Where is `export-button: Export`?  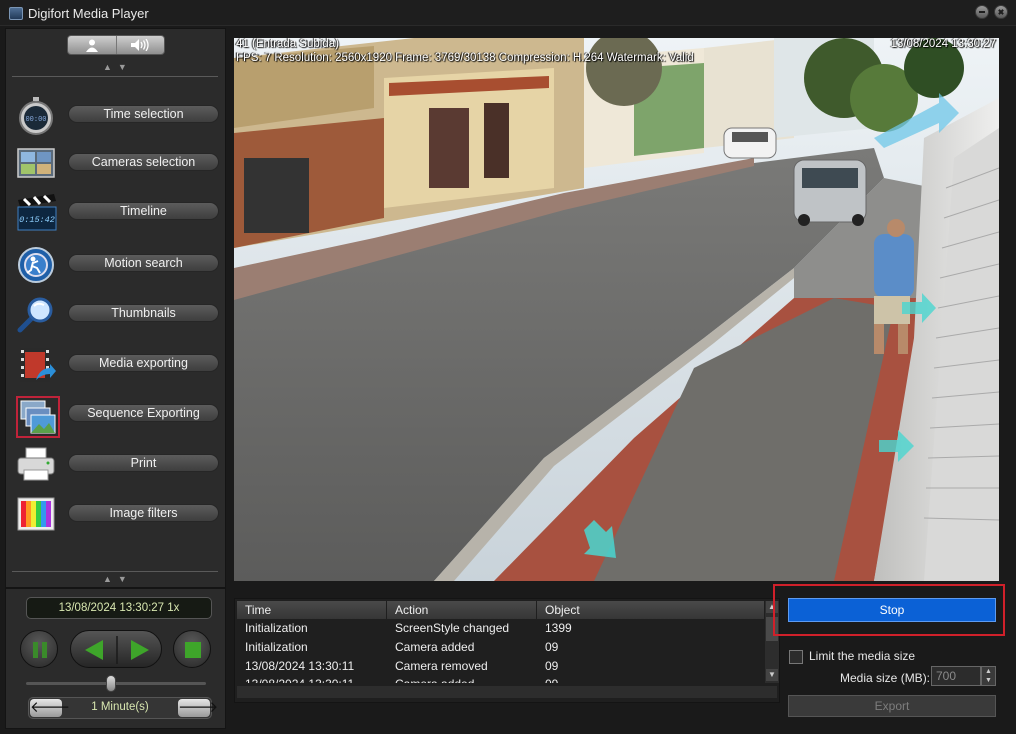
export-button: Export is located at coordinates (892, 706).